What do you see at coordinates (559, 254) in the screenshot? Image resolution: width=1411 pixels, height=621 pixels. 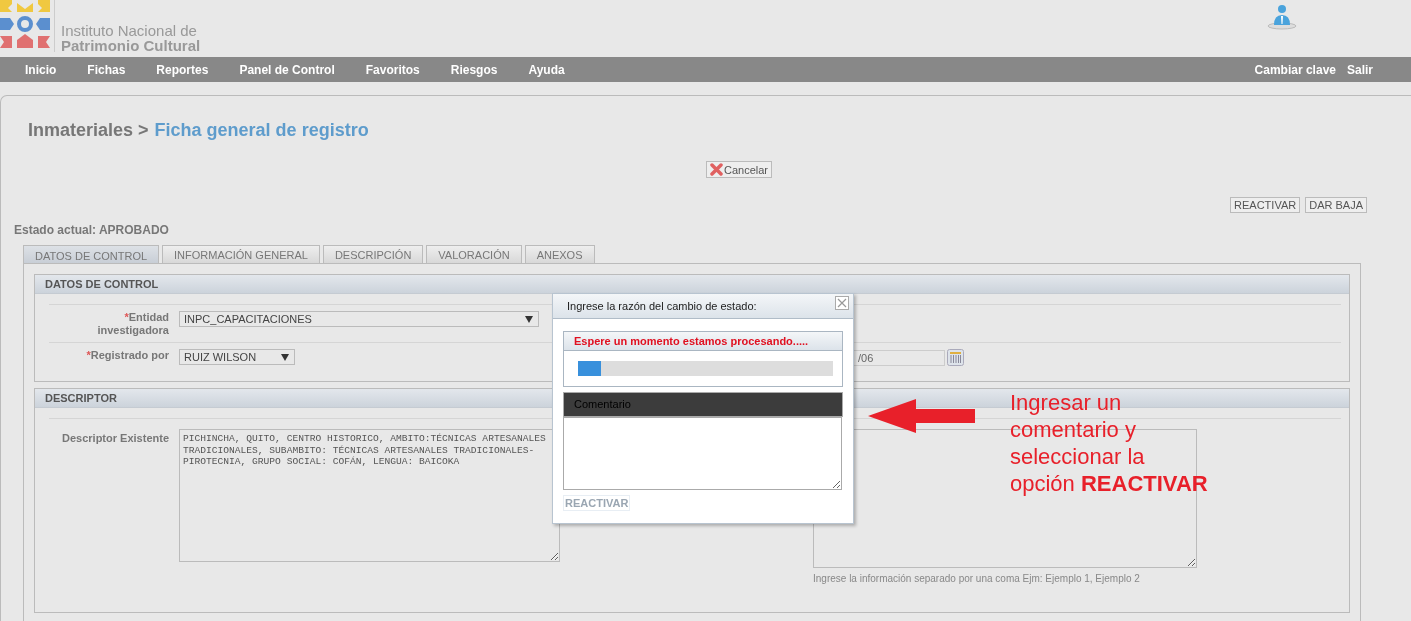 I see `tab: ANEXOS` at bounding box center [559, 254].